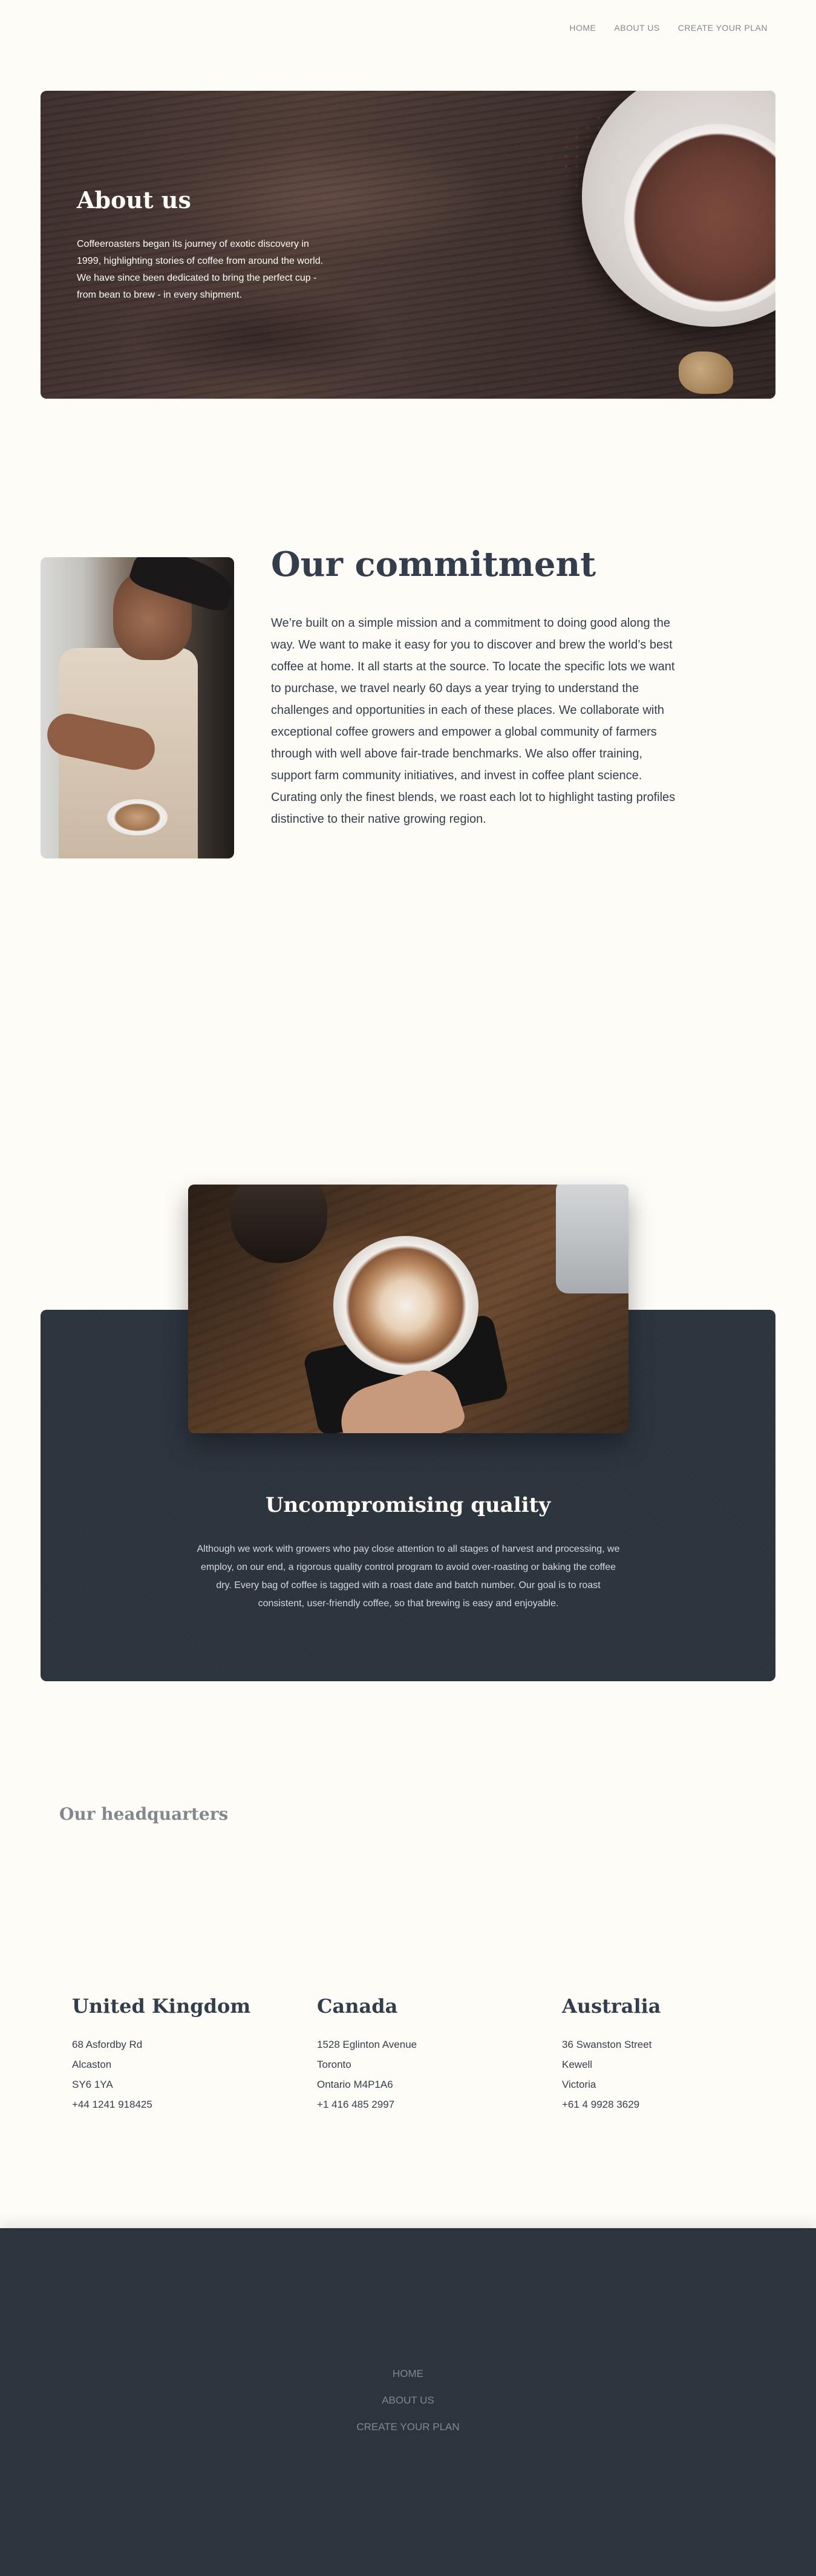 The height and width of the screenshot is (2576, 816). I want to click on latte-art-image, so click(408, 1309).